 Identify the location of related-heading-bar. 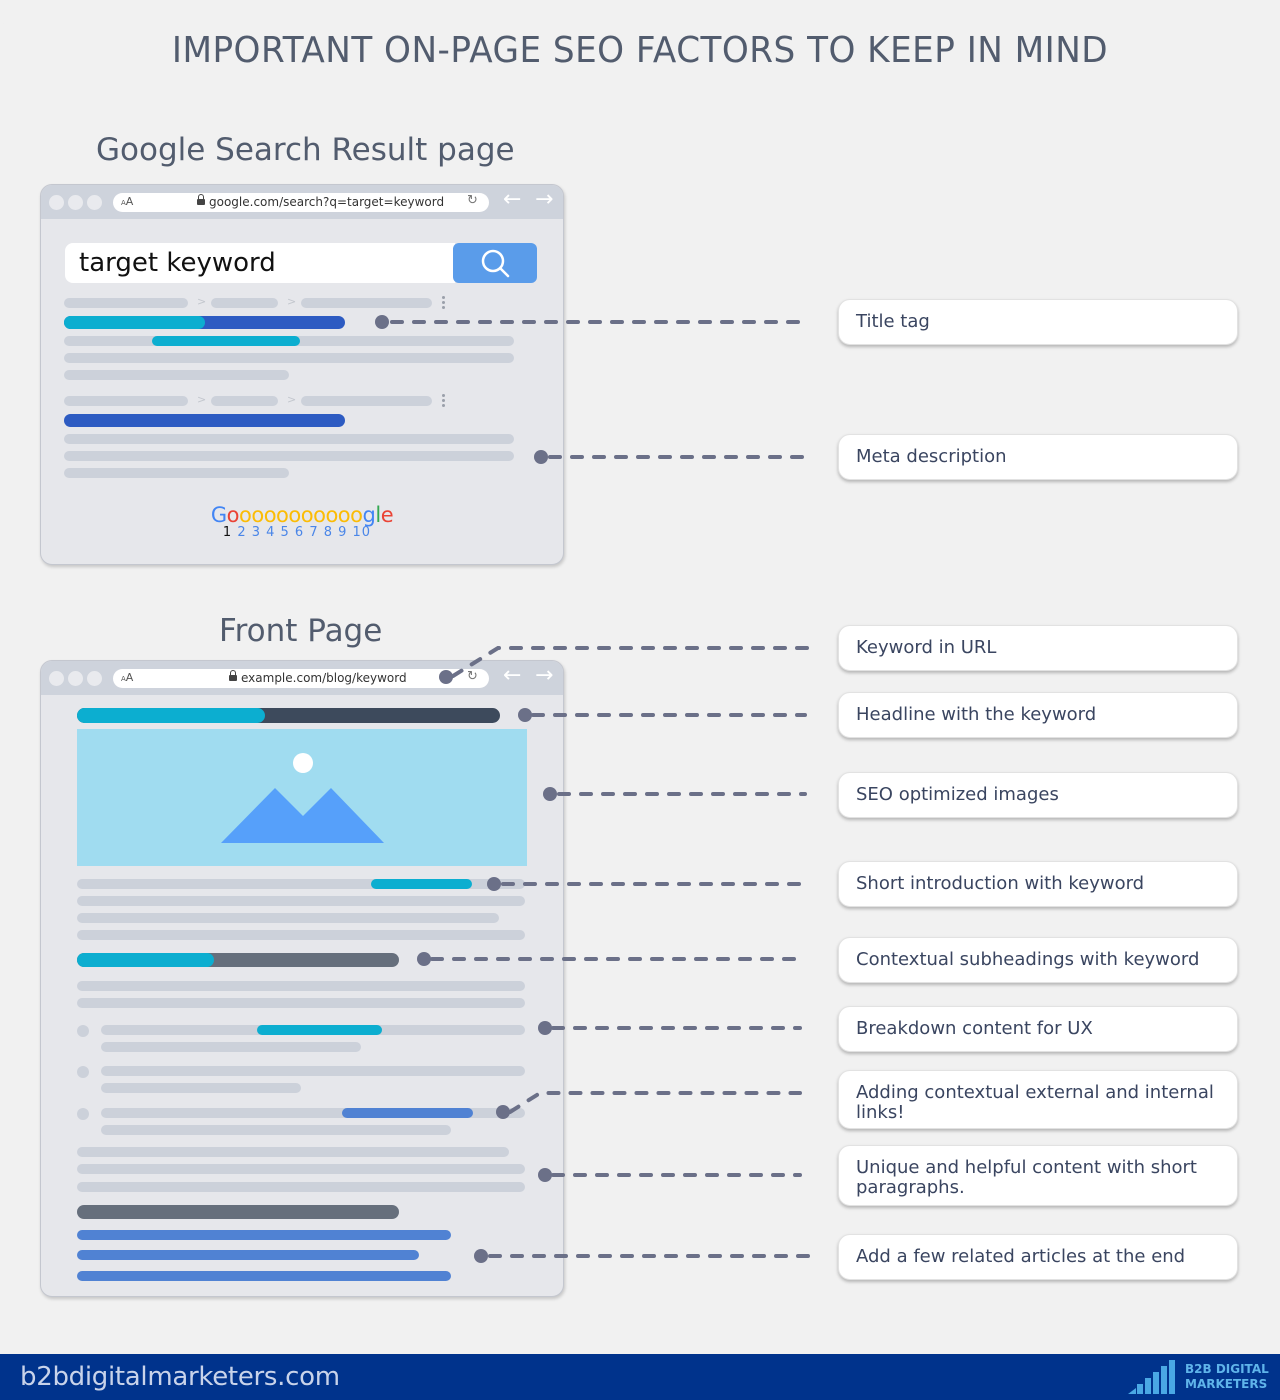
(238, 1212).